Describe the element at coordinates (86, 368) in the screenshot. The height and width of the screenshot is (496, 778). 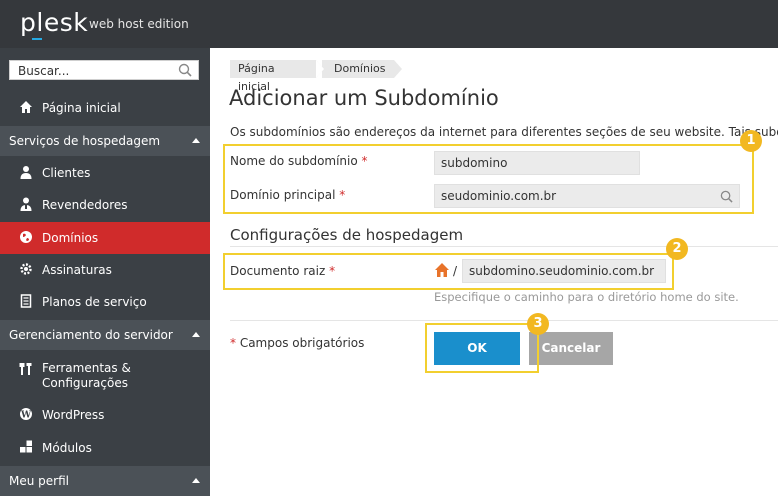
I see `label-line: Ferramentas &` at that location.